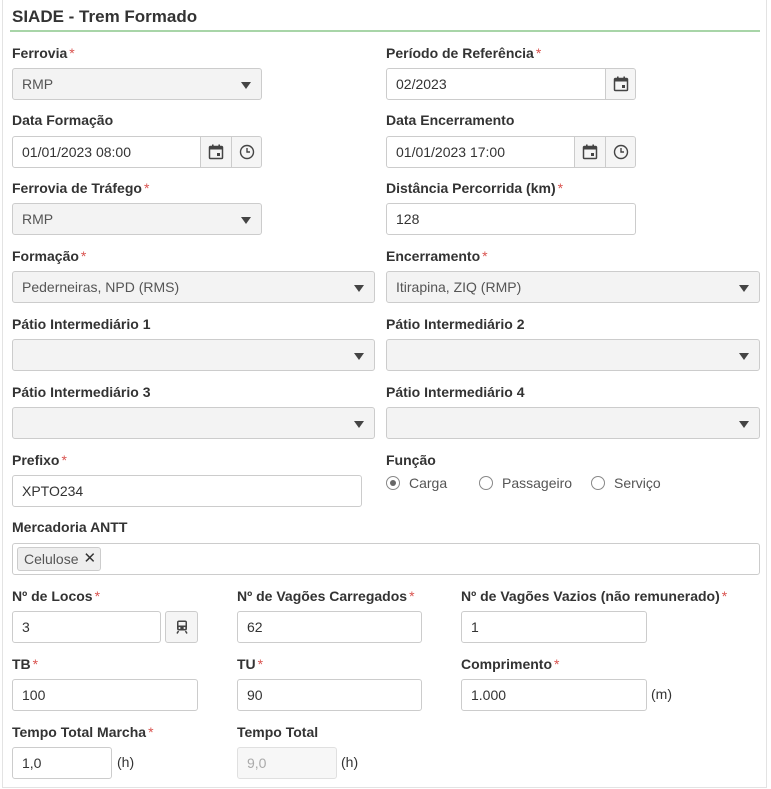  Describe the element at coordinates (326, 596) in the screenshot. I see `vagoes-carregados-label: Nº de Vagões Carregados *` at that location.